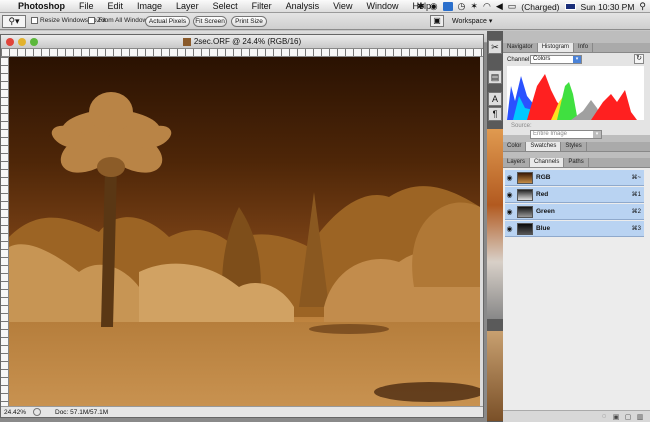 Image resolution: width=650 pixels, height=422 pixels. I want to click on document-title: 2sec.ORF @ 24.4% (RGB/16), so click(242, 41).